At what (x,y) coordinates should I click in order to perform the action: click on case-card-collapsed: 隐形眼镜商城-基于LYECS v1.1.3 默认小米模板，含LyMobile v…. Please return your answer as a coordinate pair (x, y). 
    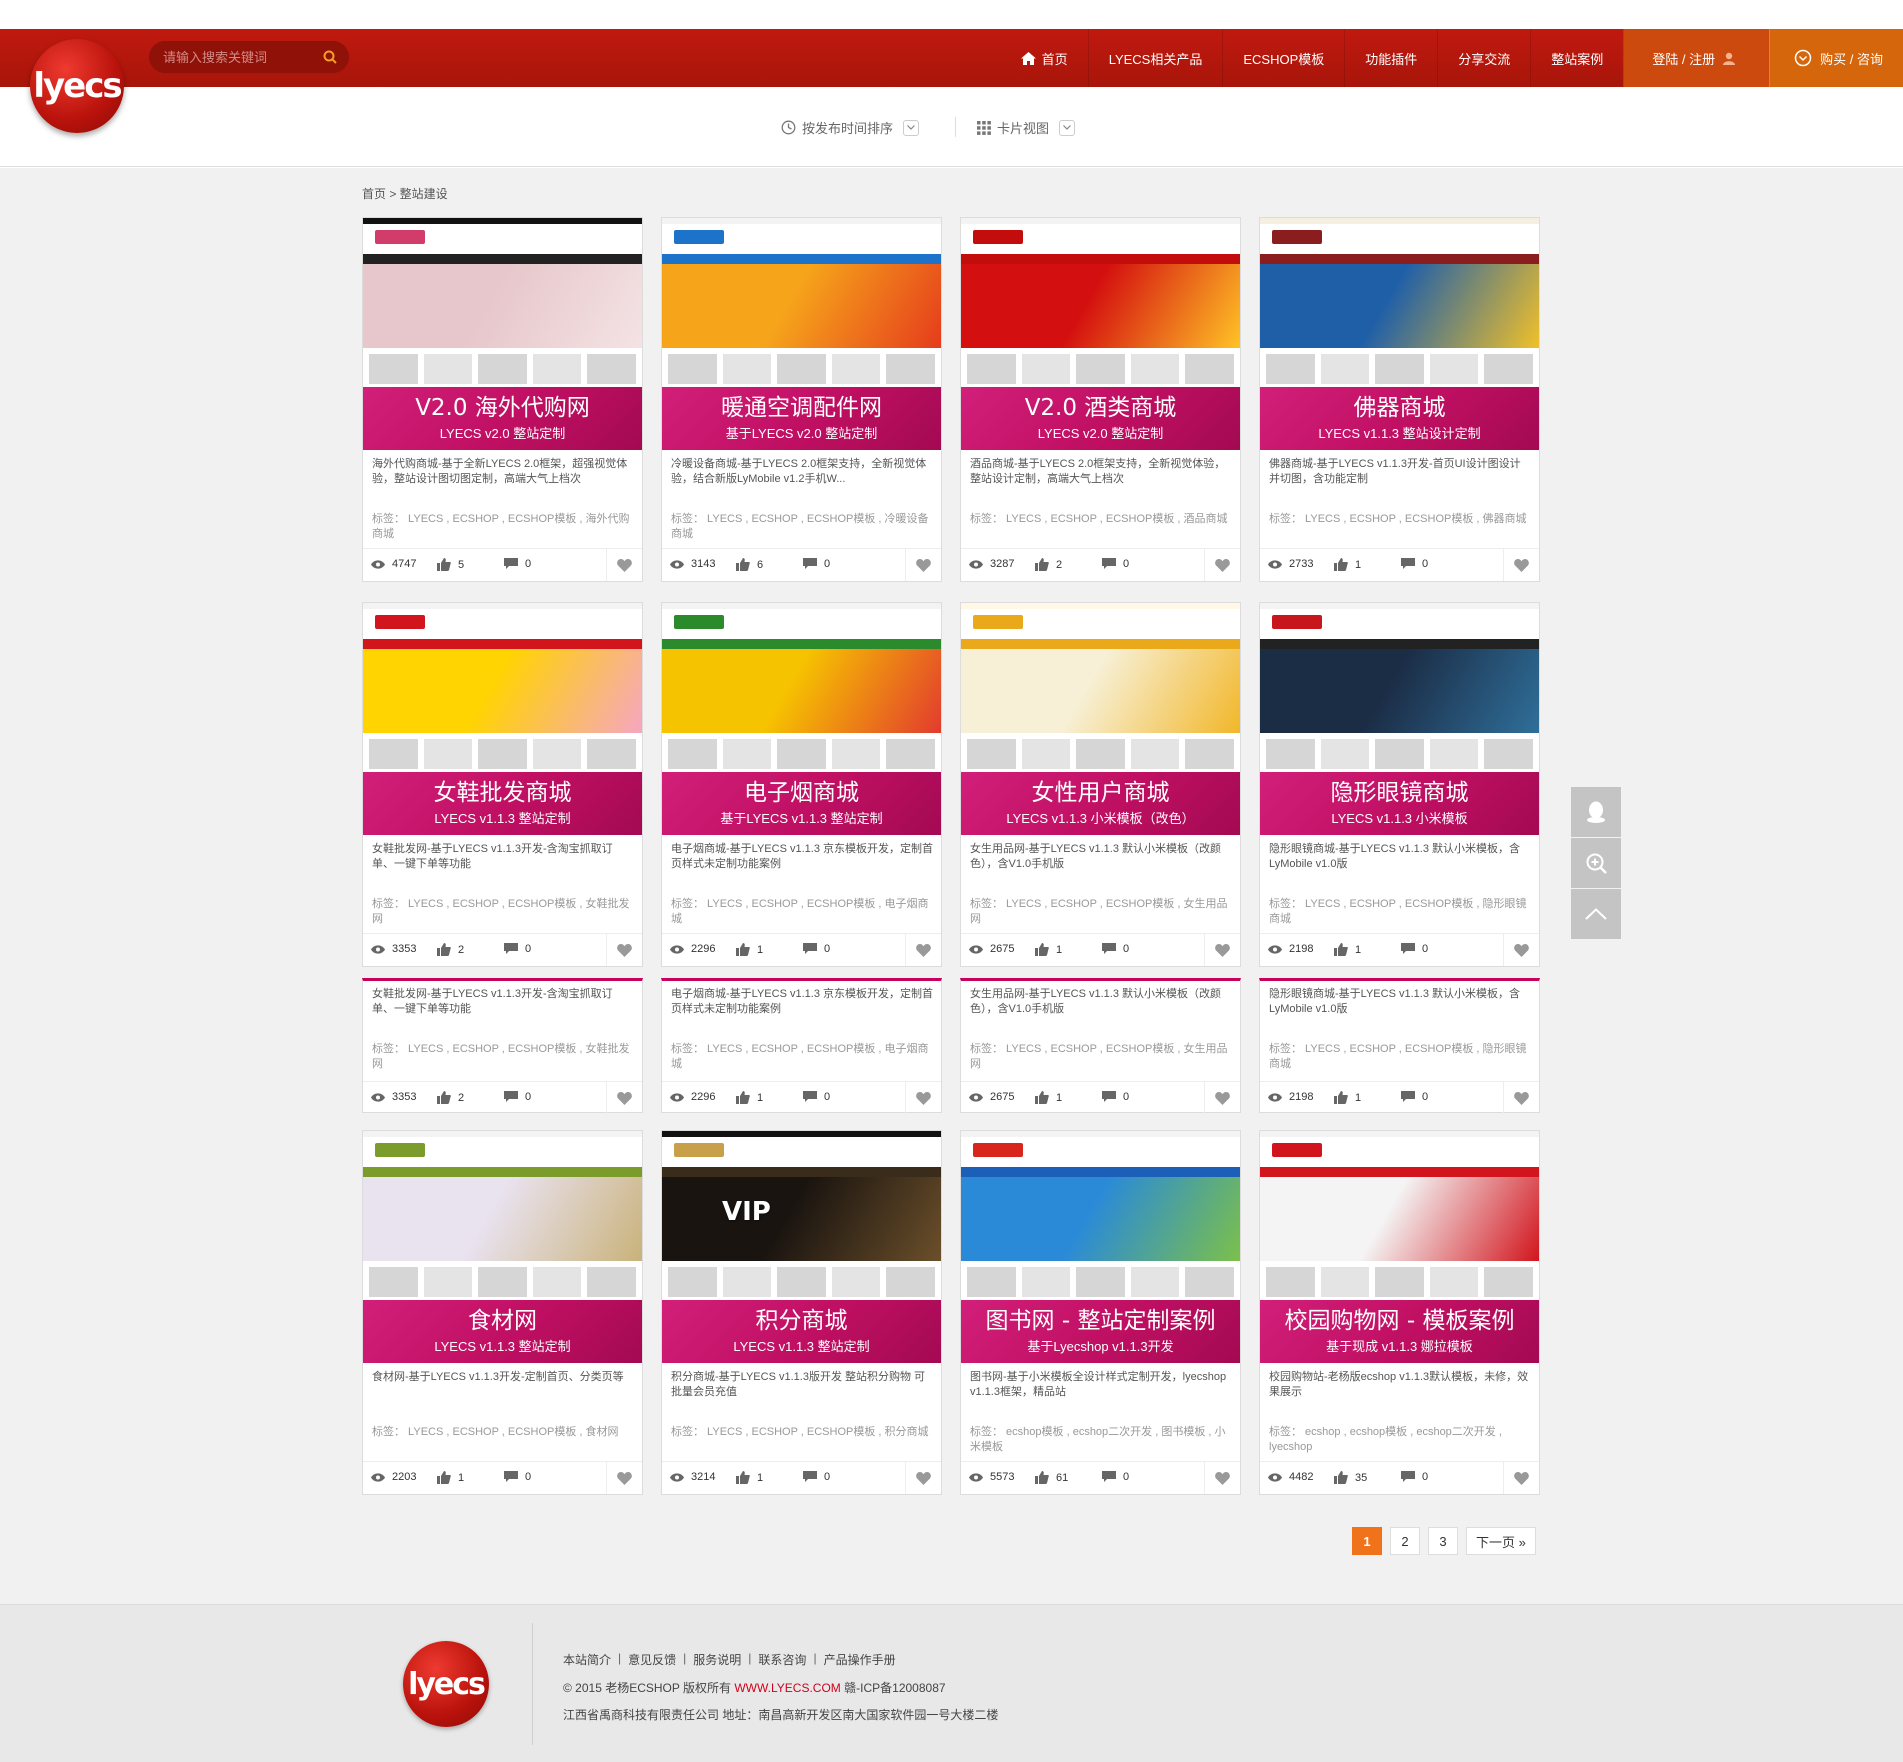
    Looking at the image, I should click on (1399, 1046).